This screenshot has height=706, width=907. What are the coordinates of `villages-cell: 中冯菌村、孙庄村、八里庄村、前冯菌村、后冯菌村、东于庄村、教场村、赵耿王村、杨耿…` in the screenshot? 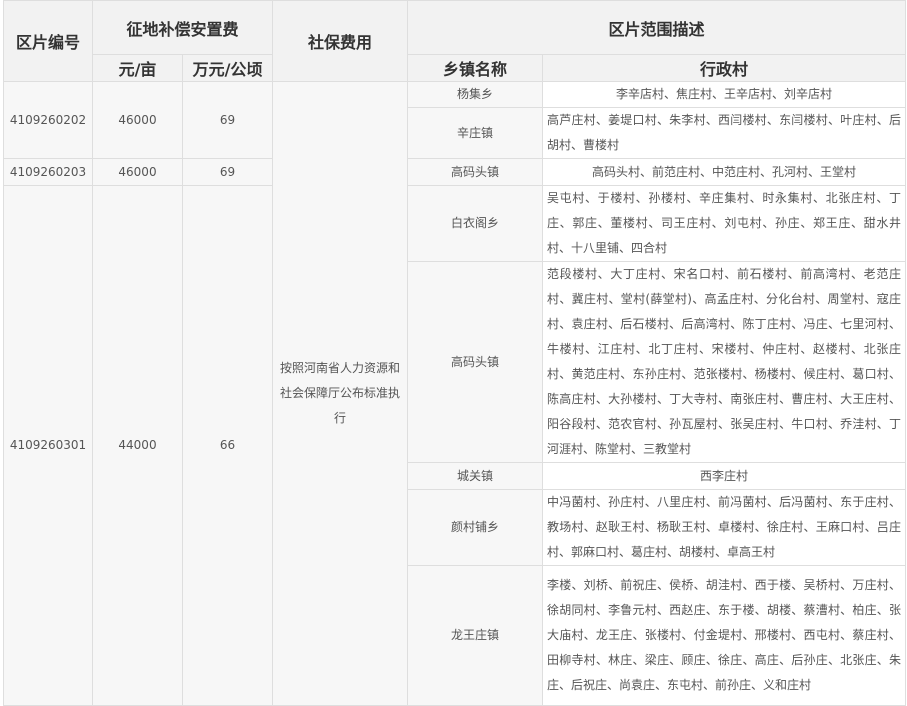 It's located at (724, 527).